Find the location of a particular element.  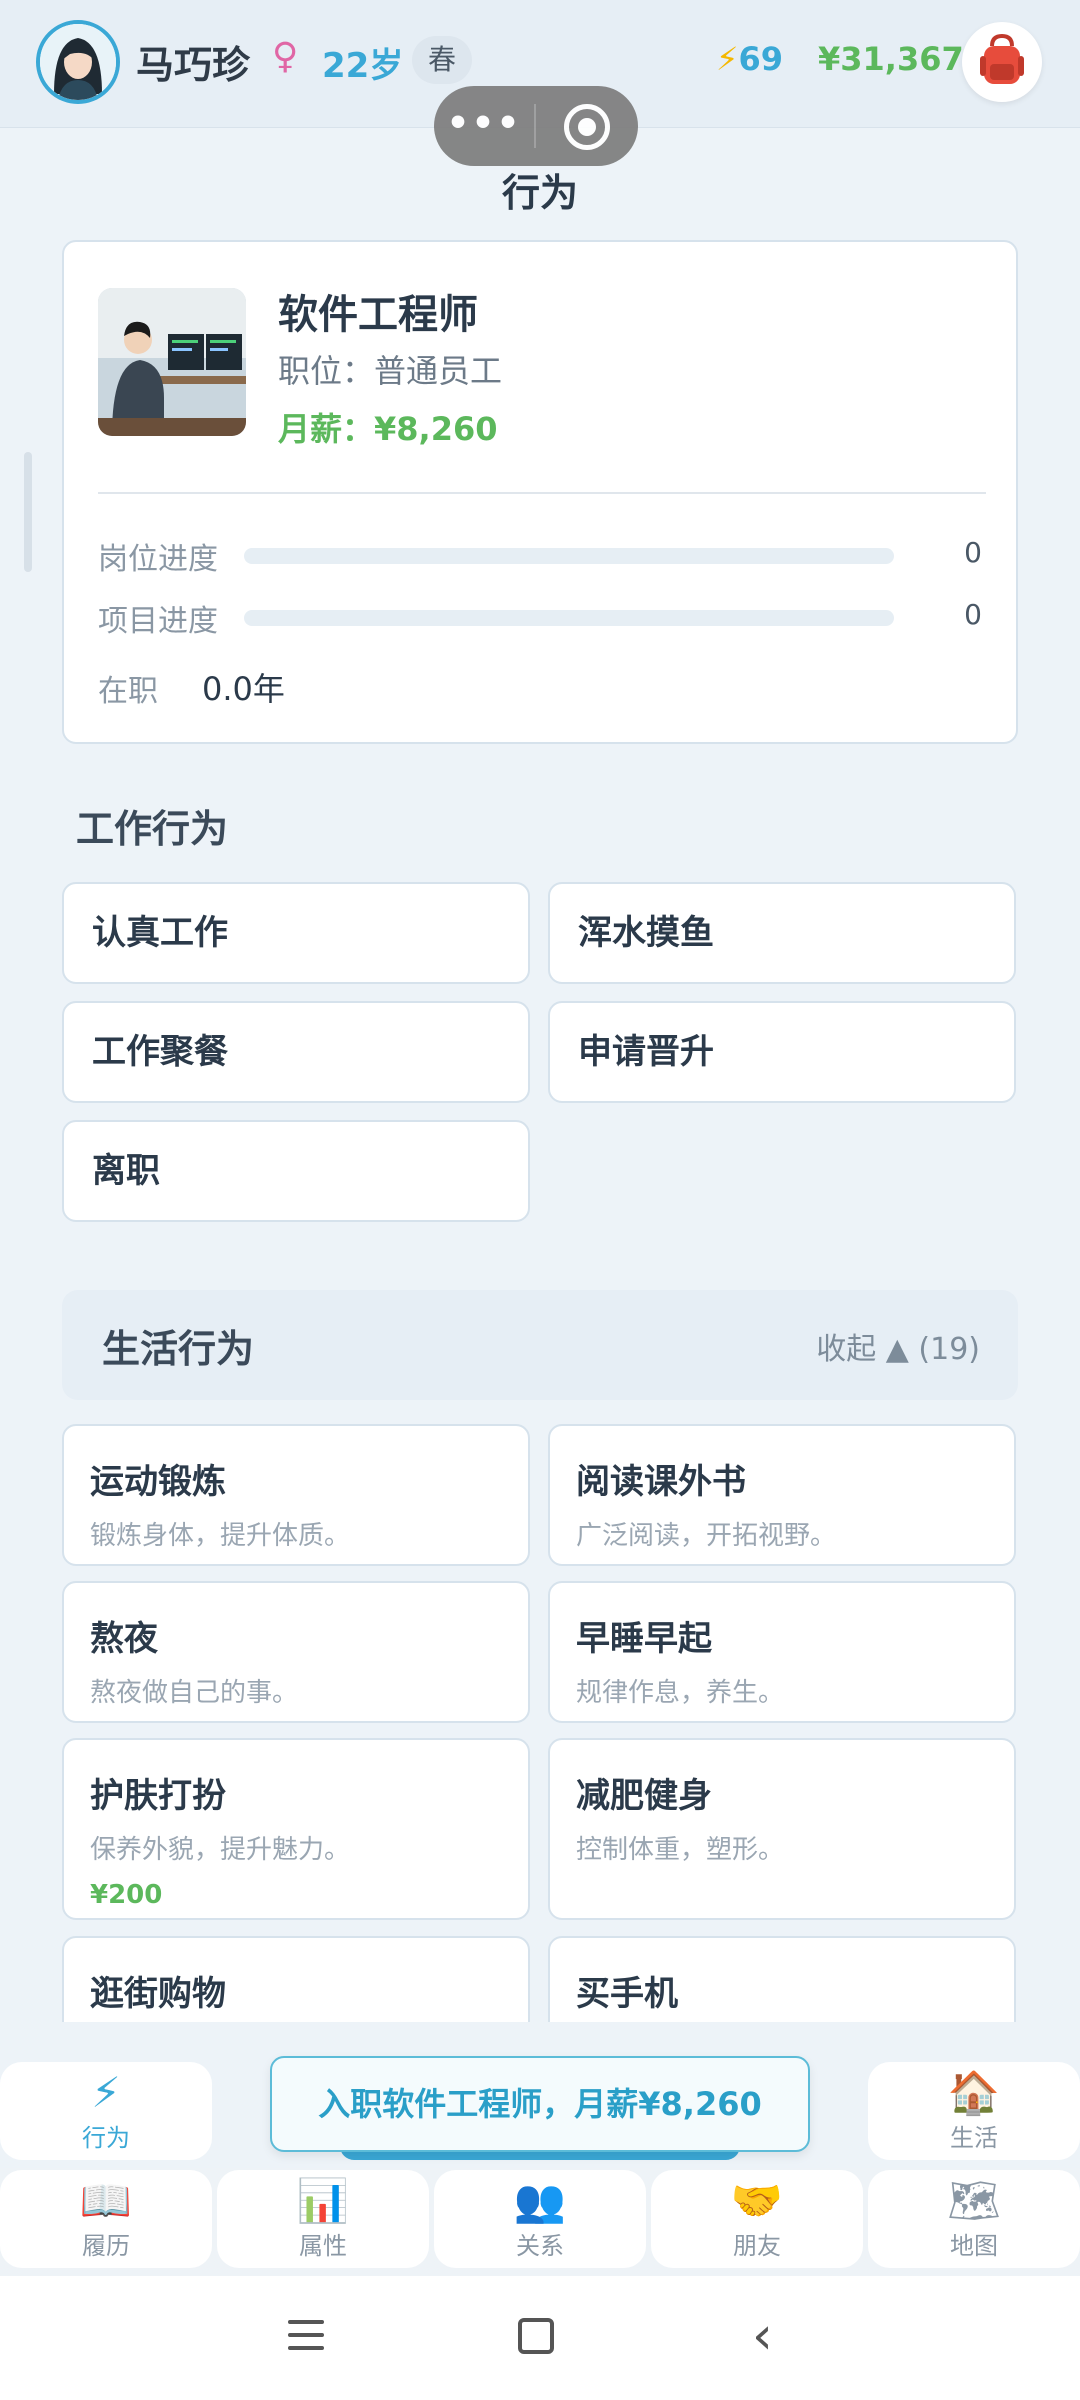

tenure-value: 0.0年 is located at coordinates (243, 689).